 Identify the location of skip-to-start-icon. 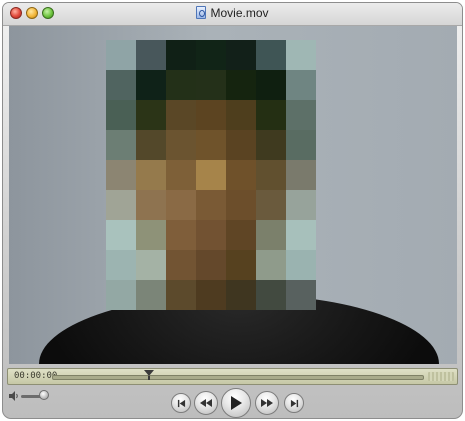
(181, 403).